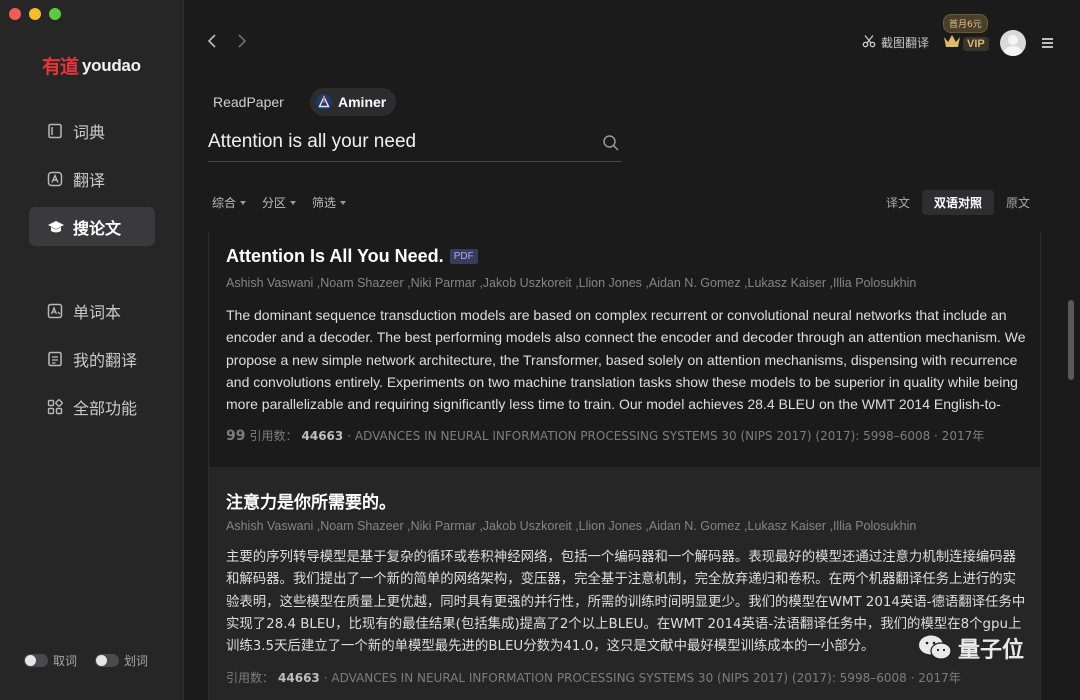 This screenshot has height=700, width=1080. I want to click on screenshot-translate-button: 截图翻译, so click(895, 42).